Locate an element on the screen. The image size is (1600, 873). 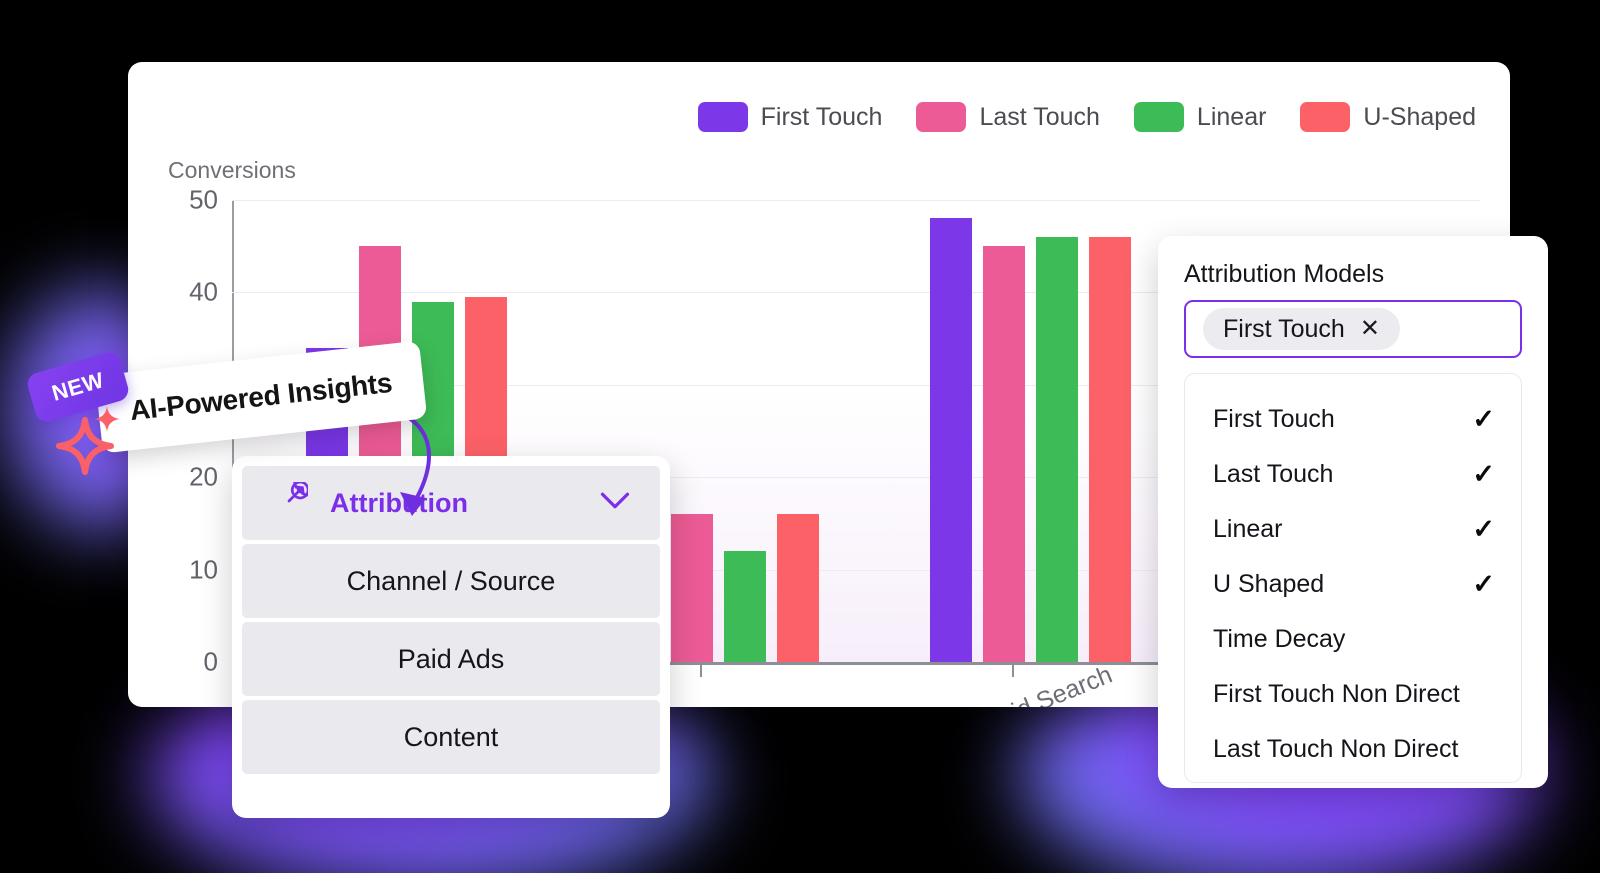
selected-model-token: First Touch ✕ is located at coordinates (1301, 329).